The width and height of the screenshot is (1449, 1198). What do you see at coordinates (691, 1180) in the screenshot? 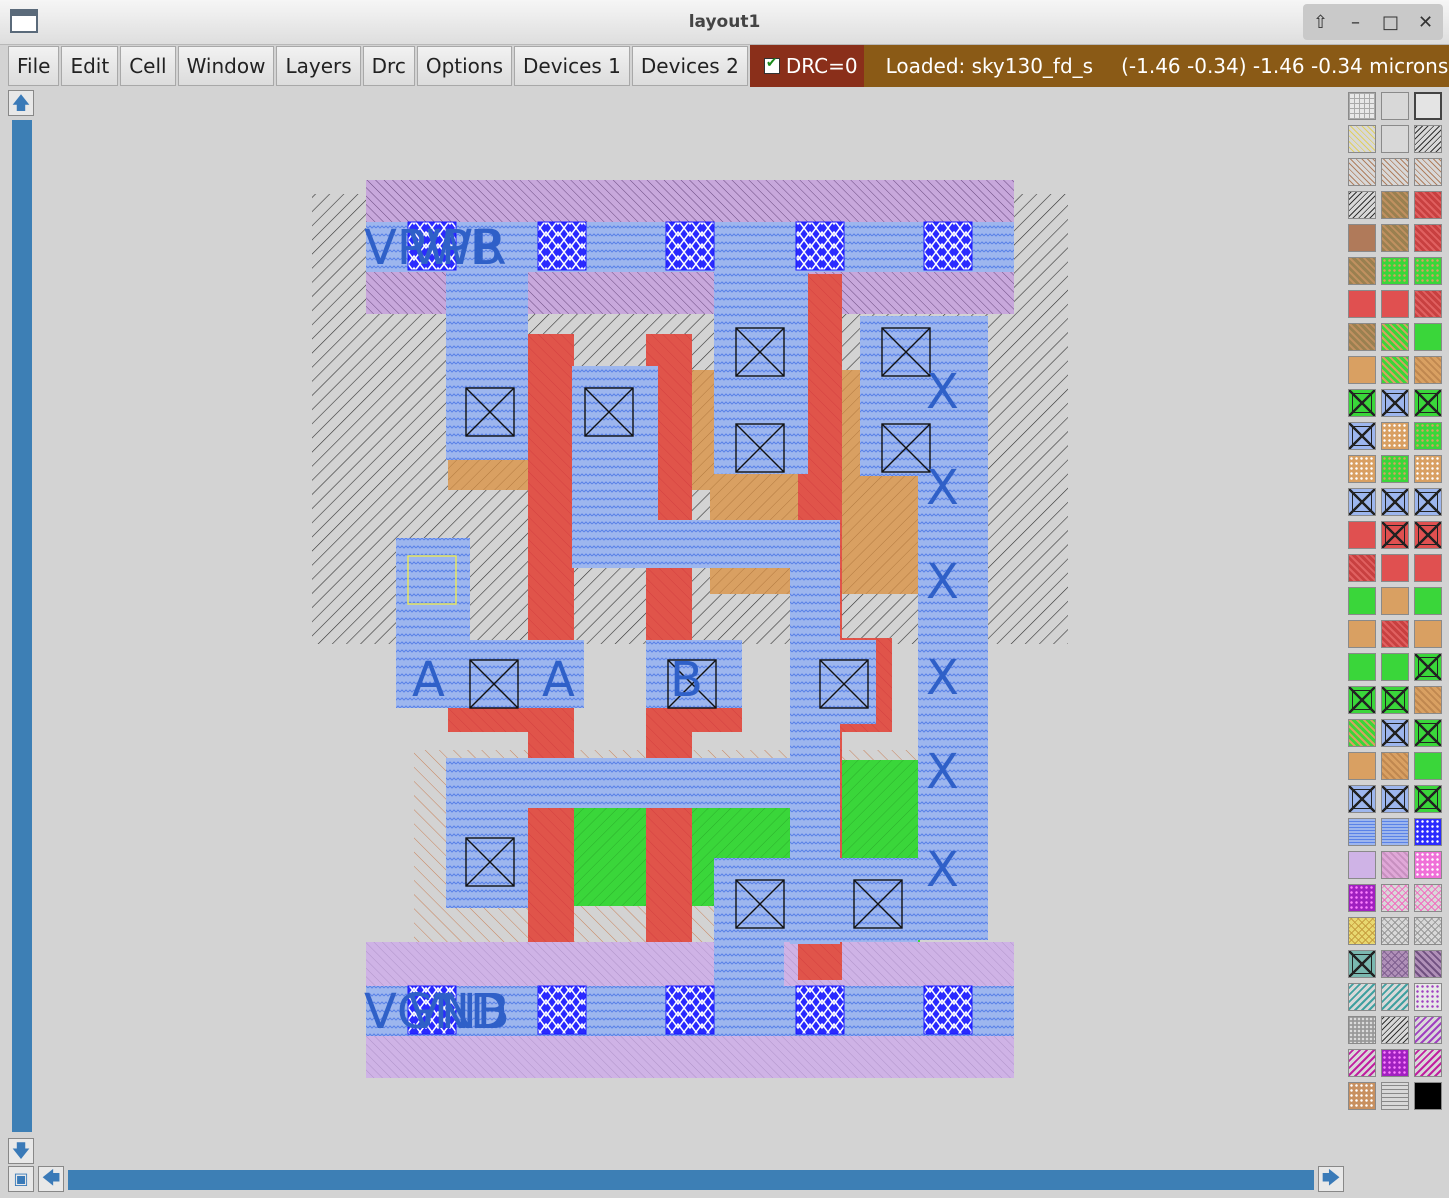
I see `horizontal-scroll-thumb` at bounding box center [691, 1180].